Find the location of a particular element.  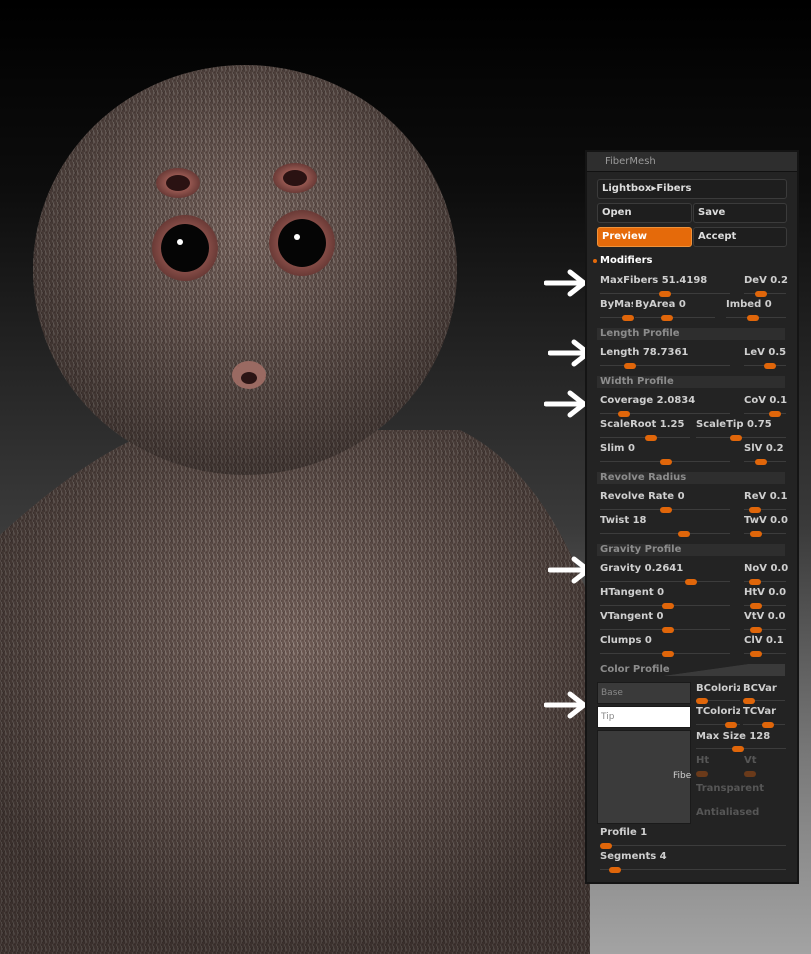

segments-slider is located at coordinates (693, 869).